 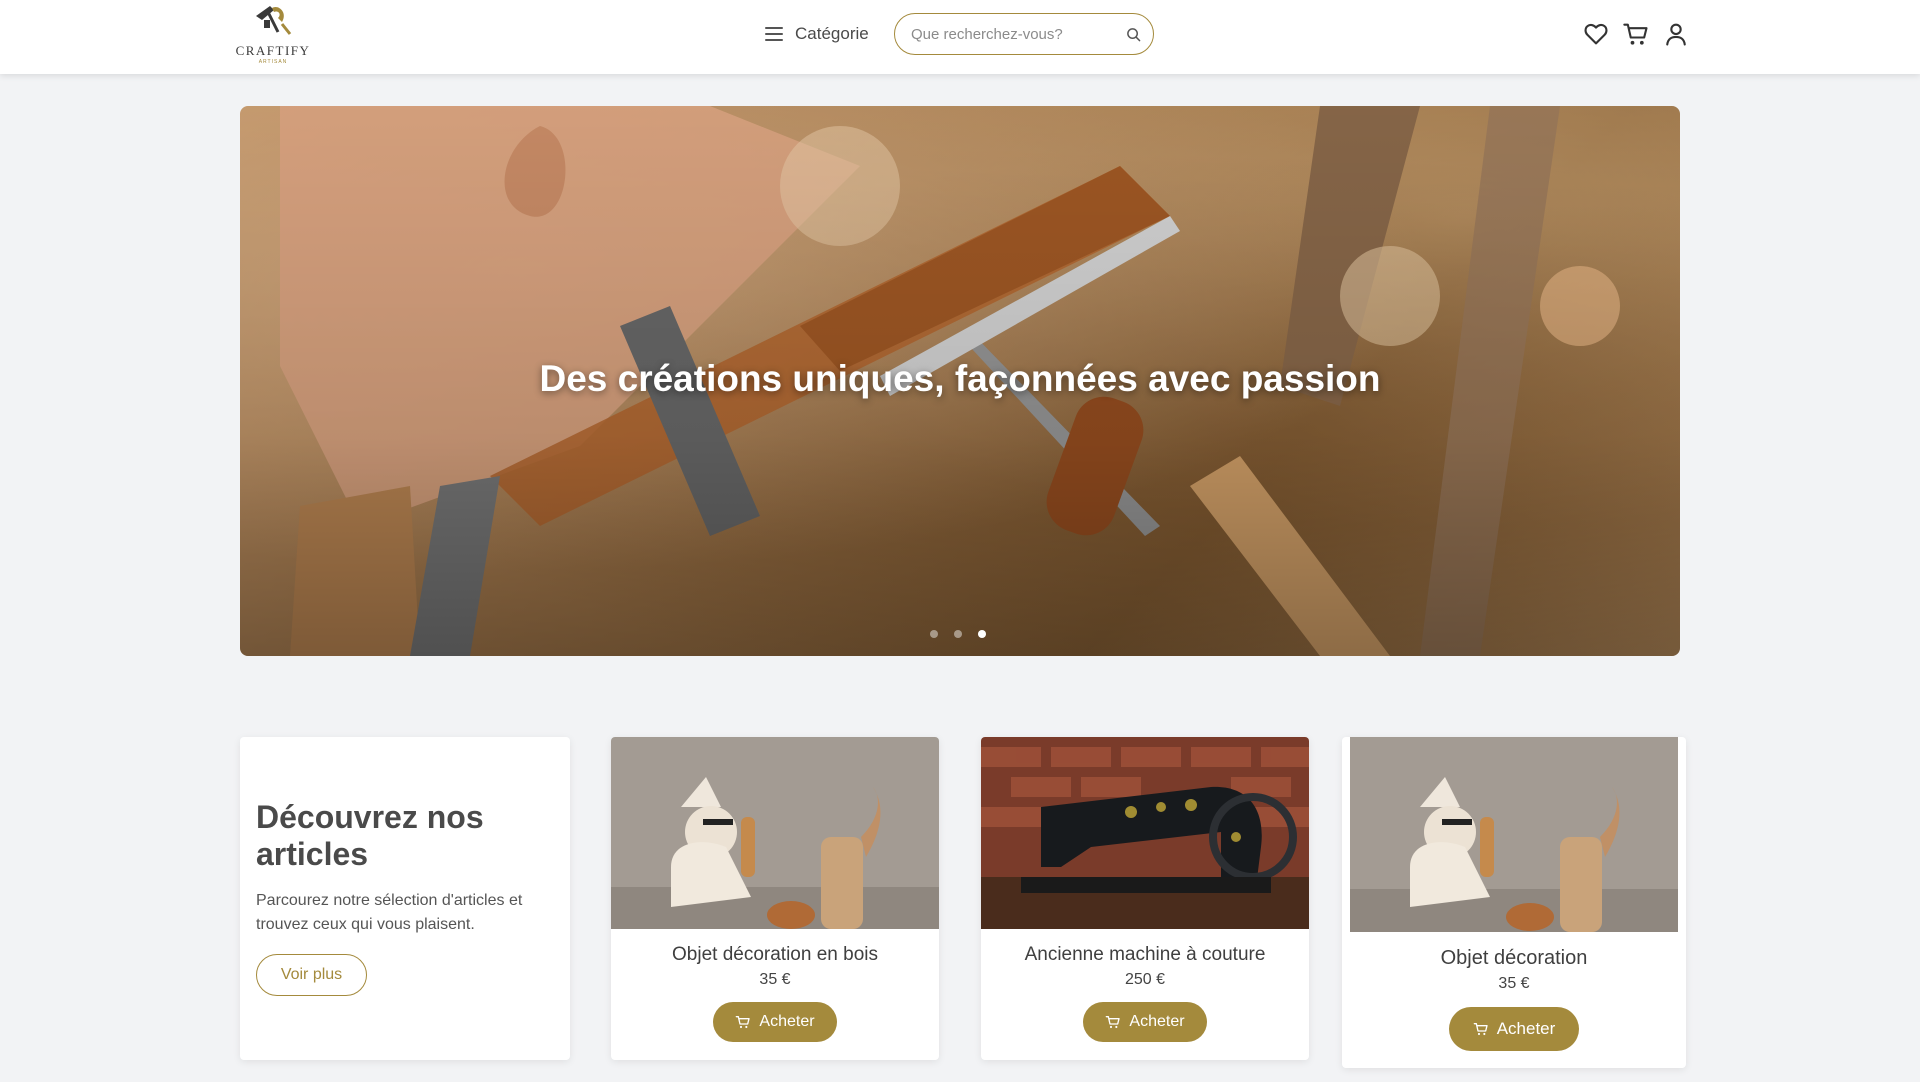 I want to click on carousel-indicators, so click(x=960, y=635).